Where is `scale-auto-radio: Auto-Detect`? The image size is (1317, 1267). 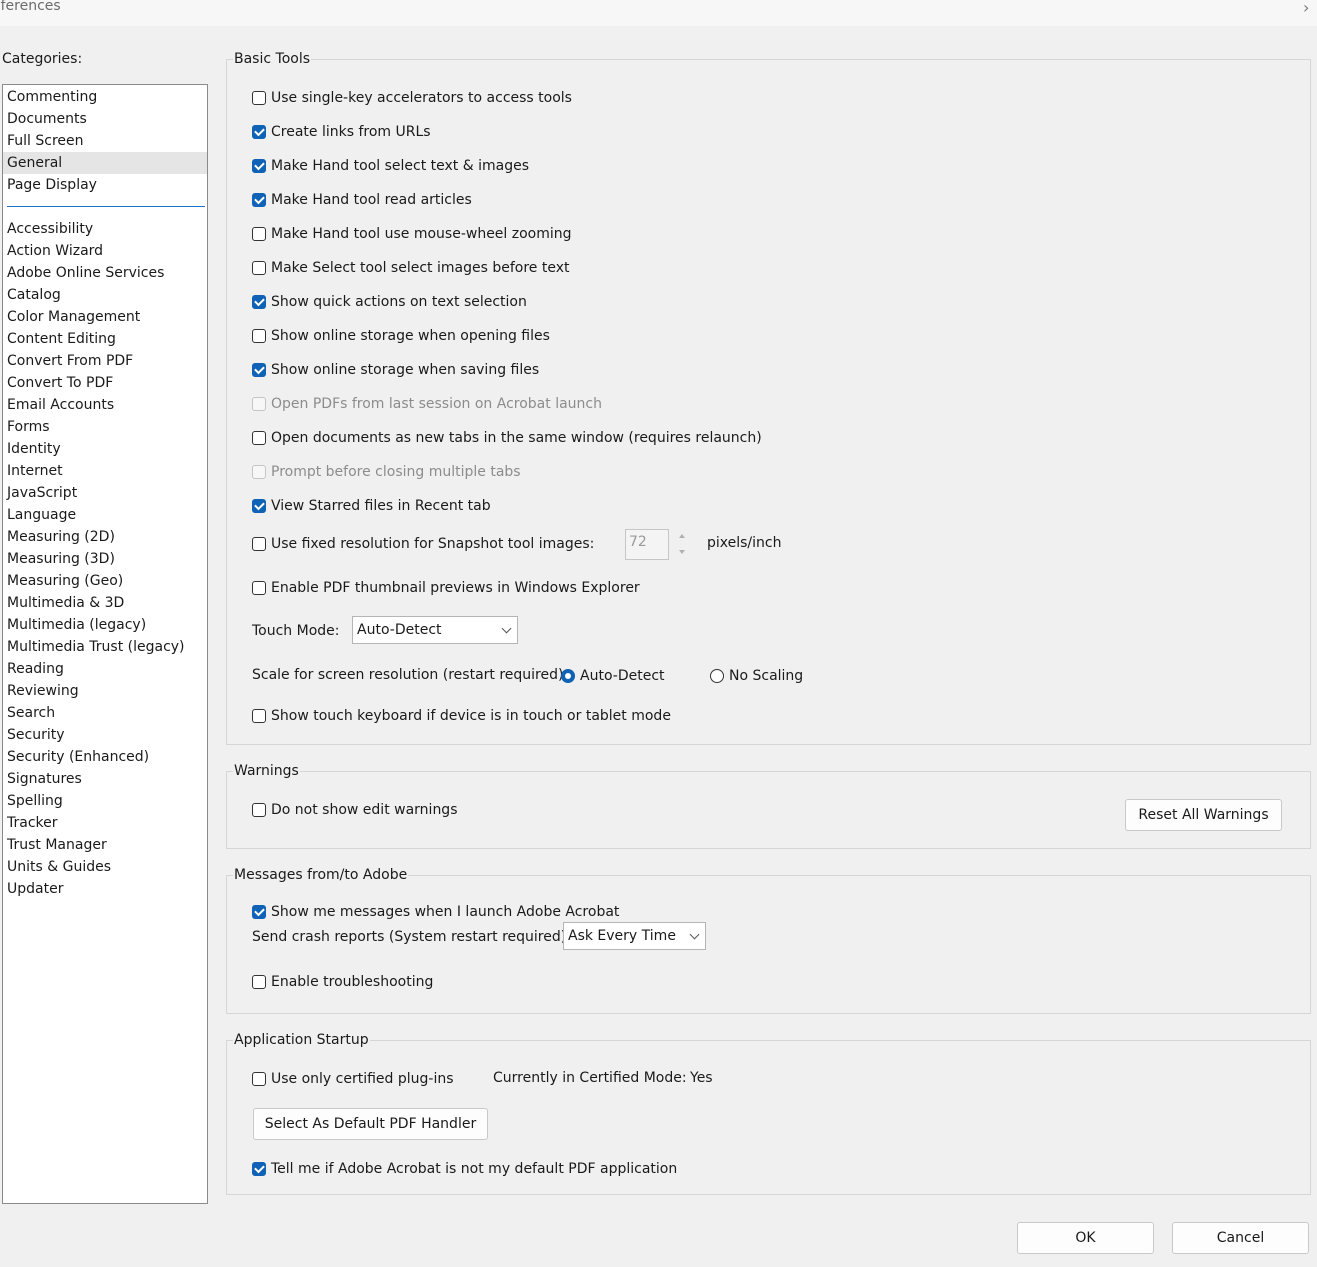
scale-auto-radio: Auto-Detect is located at coordinates (613, 676).